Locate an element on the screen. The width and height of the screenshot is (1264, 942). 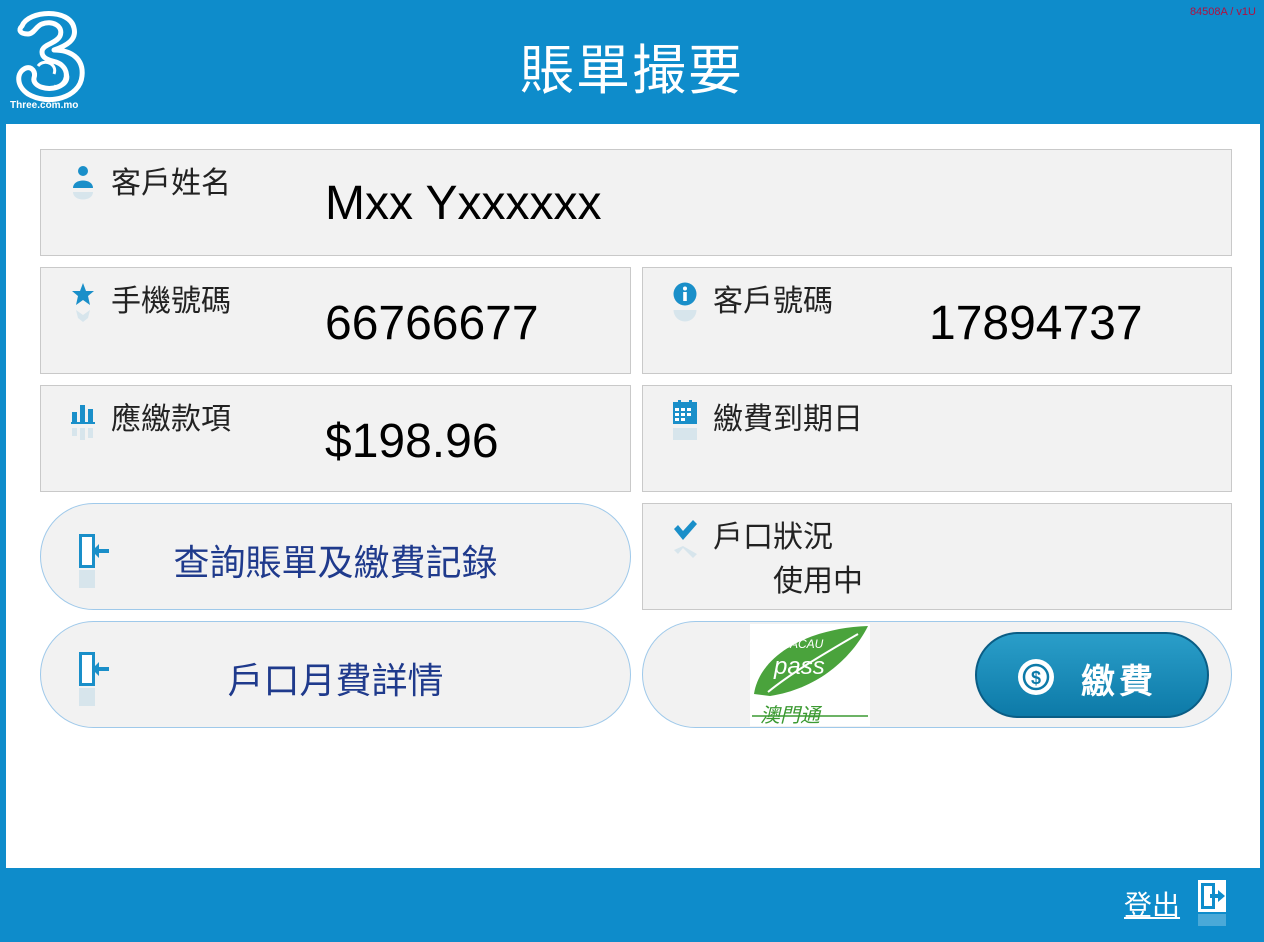
phone-number-panel: 手機號碼 66766677 is located at coordinates (335, 320).